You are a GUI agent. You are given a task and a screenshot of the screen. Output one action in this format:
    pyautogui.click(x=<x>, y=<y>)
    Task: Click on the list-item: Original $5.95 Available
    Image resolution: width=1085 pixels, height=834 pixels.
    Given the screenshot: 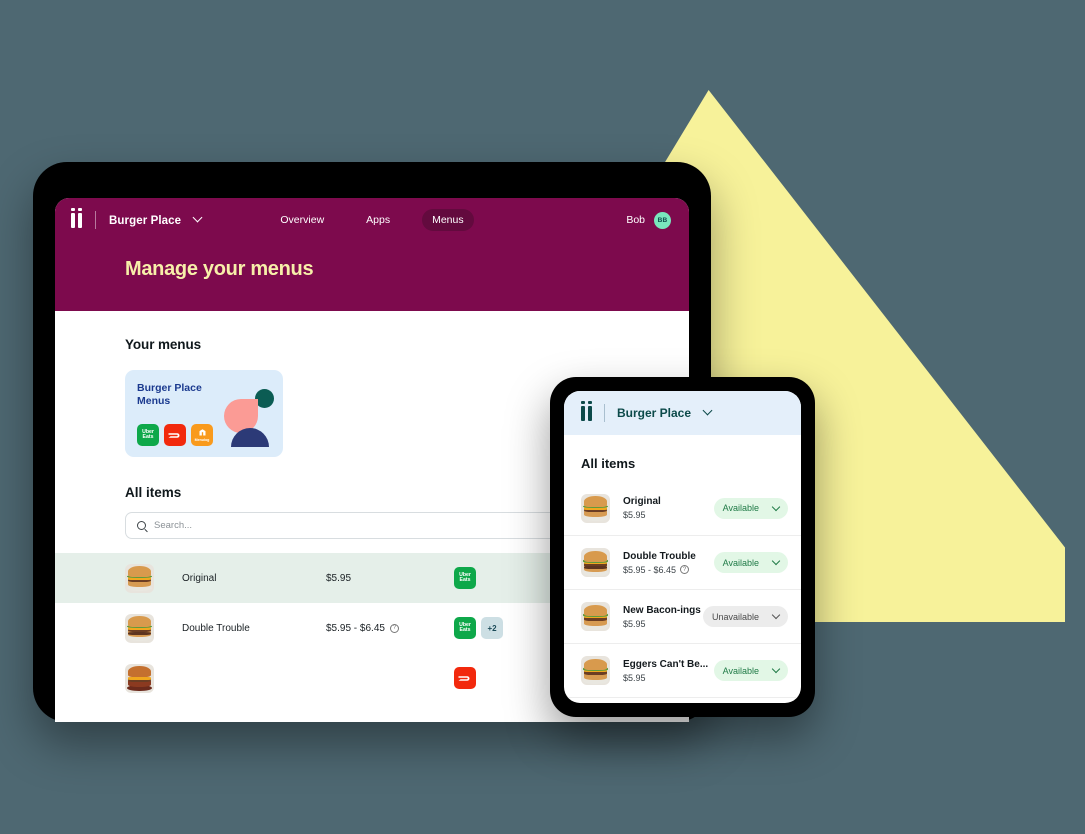 What is the action you would take?
    pyautogui.click(x=682, y=508)
    